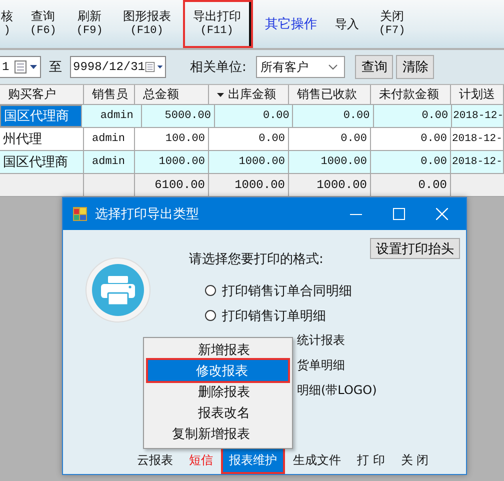 The height and width of the screenshot is (481, 504). What do you see at coordinates (218, 67) in the screenshot?
I see `unit-label: 相关单位:` at bounding box center [218, 67].